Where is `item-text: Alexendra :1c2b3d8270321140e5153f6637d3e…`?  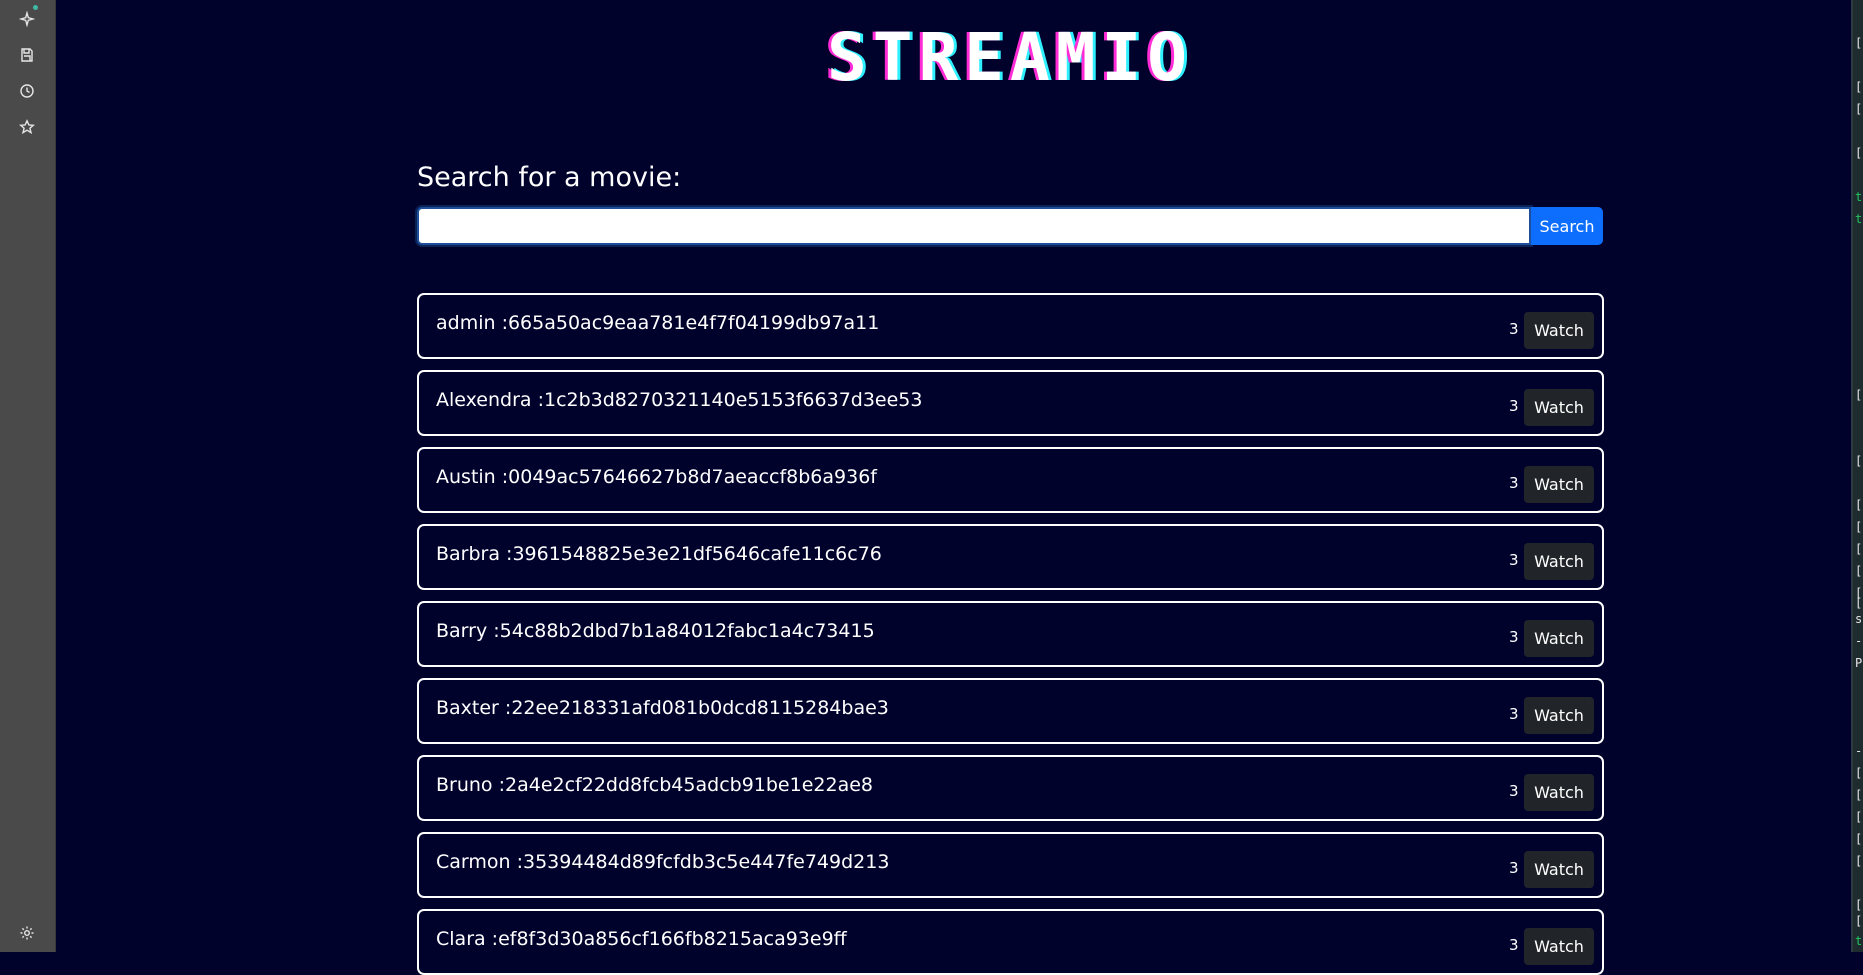 item-text: Alexendra :1c2b3d8270321140e5153f6637d3e… is located at coordinates (679, 400).